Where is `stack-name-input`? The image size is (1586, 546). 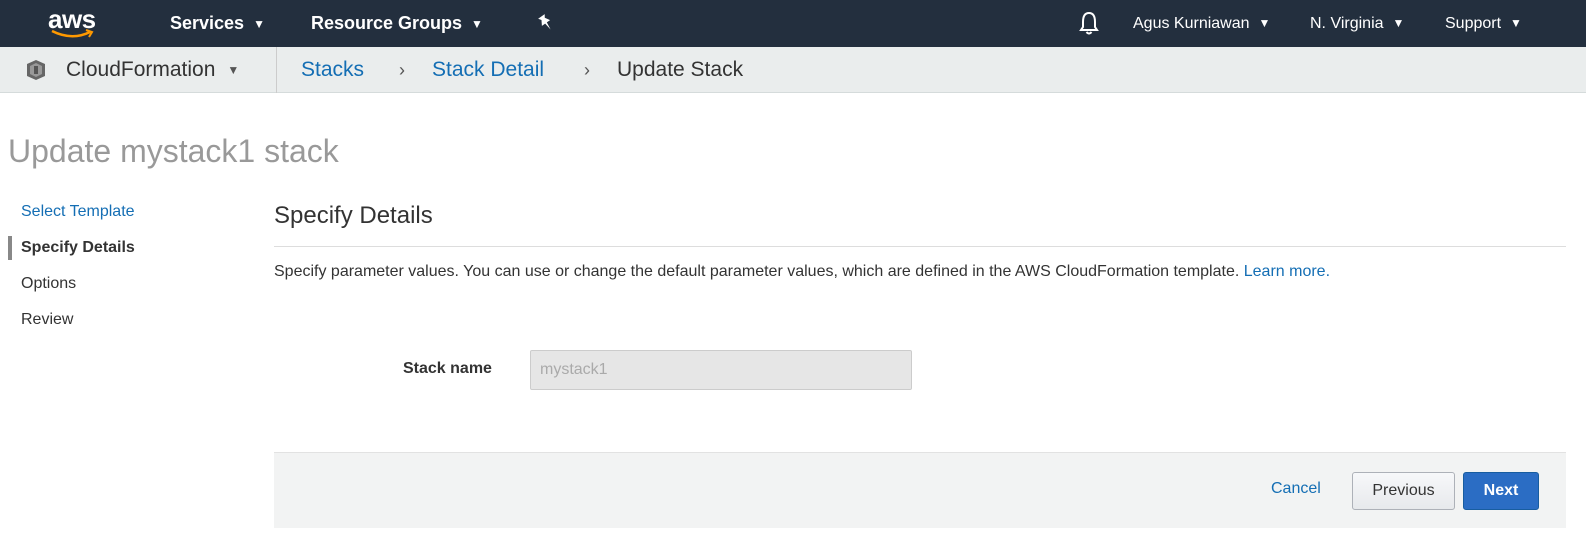
stack-name-input is located at coordinates (721, 370).